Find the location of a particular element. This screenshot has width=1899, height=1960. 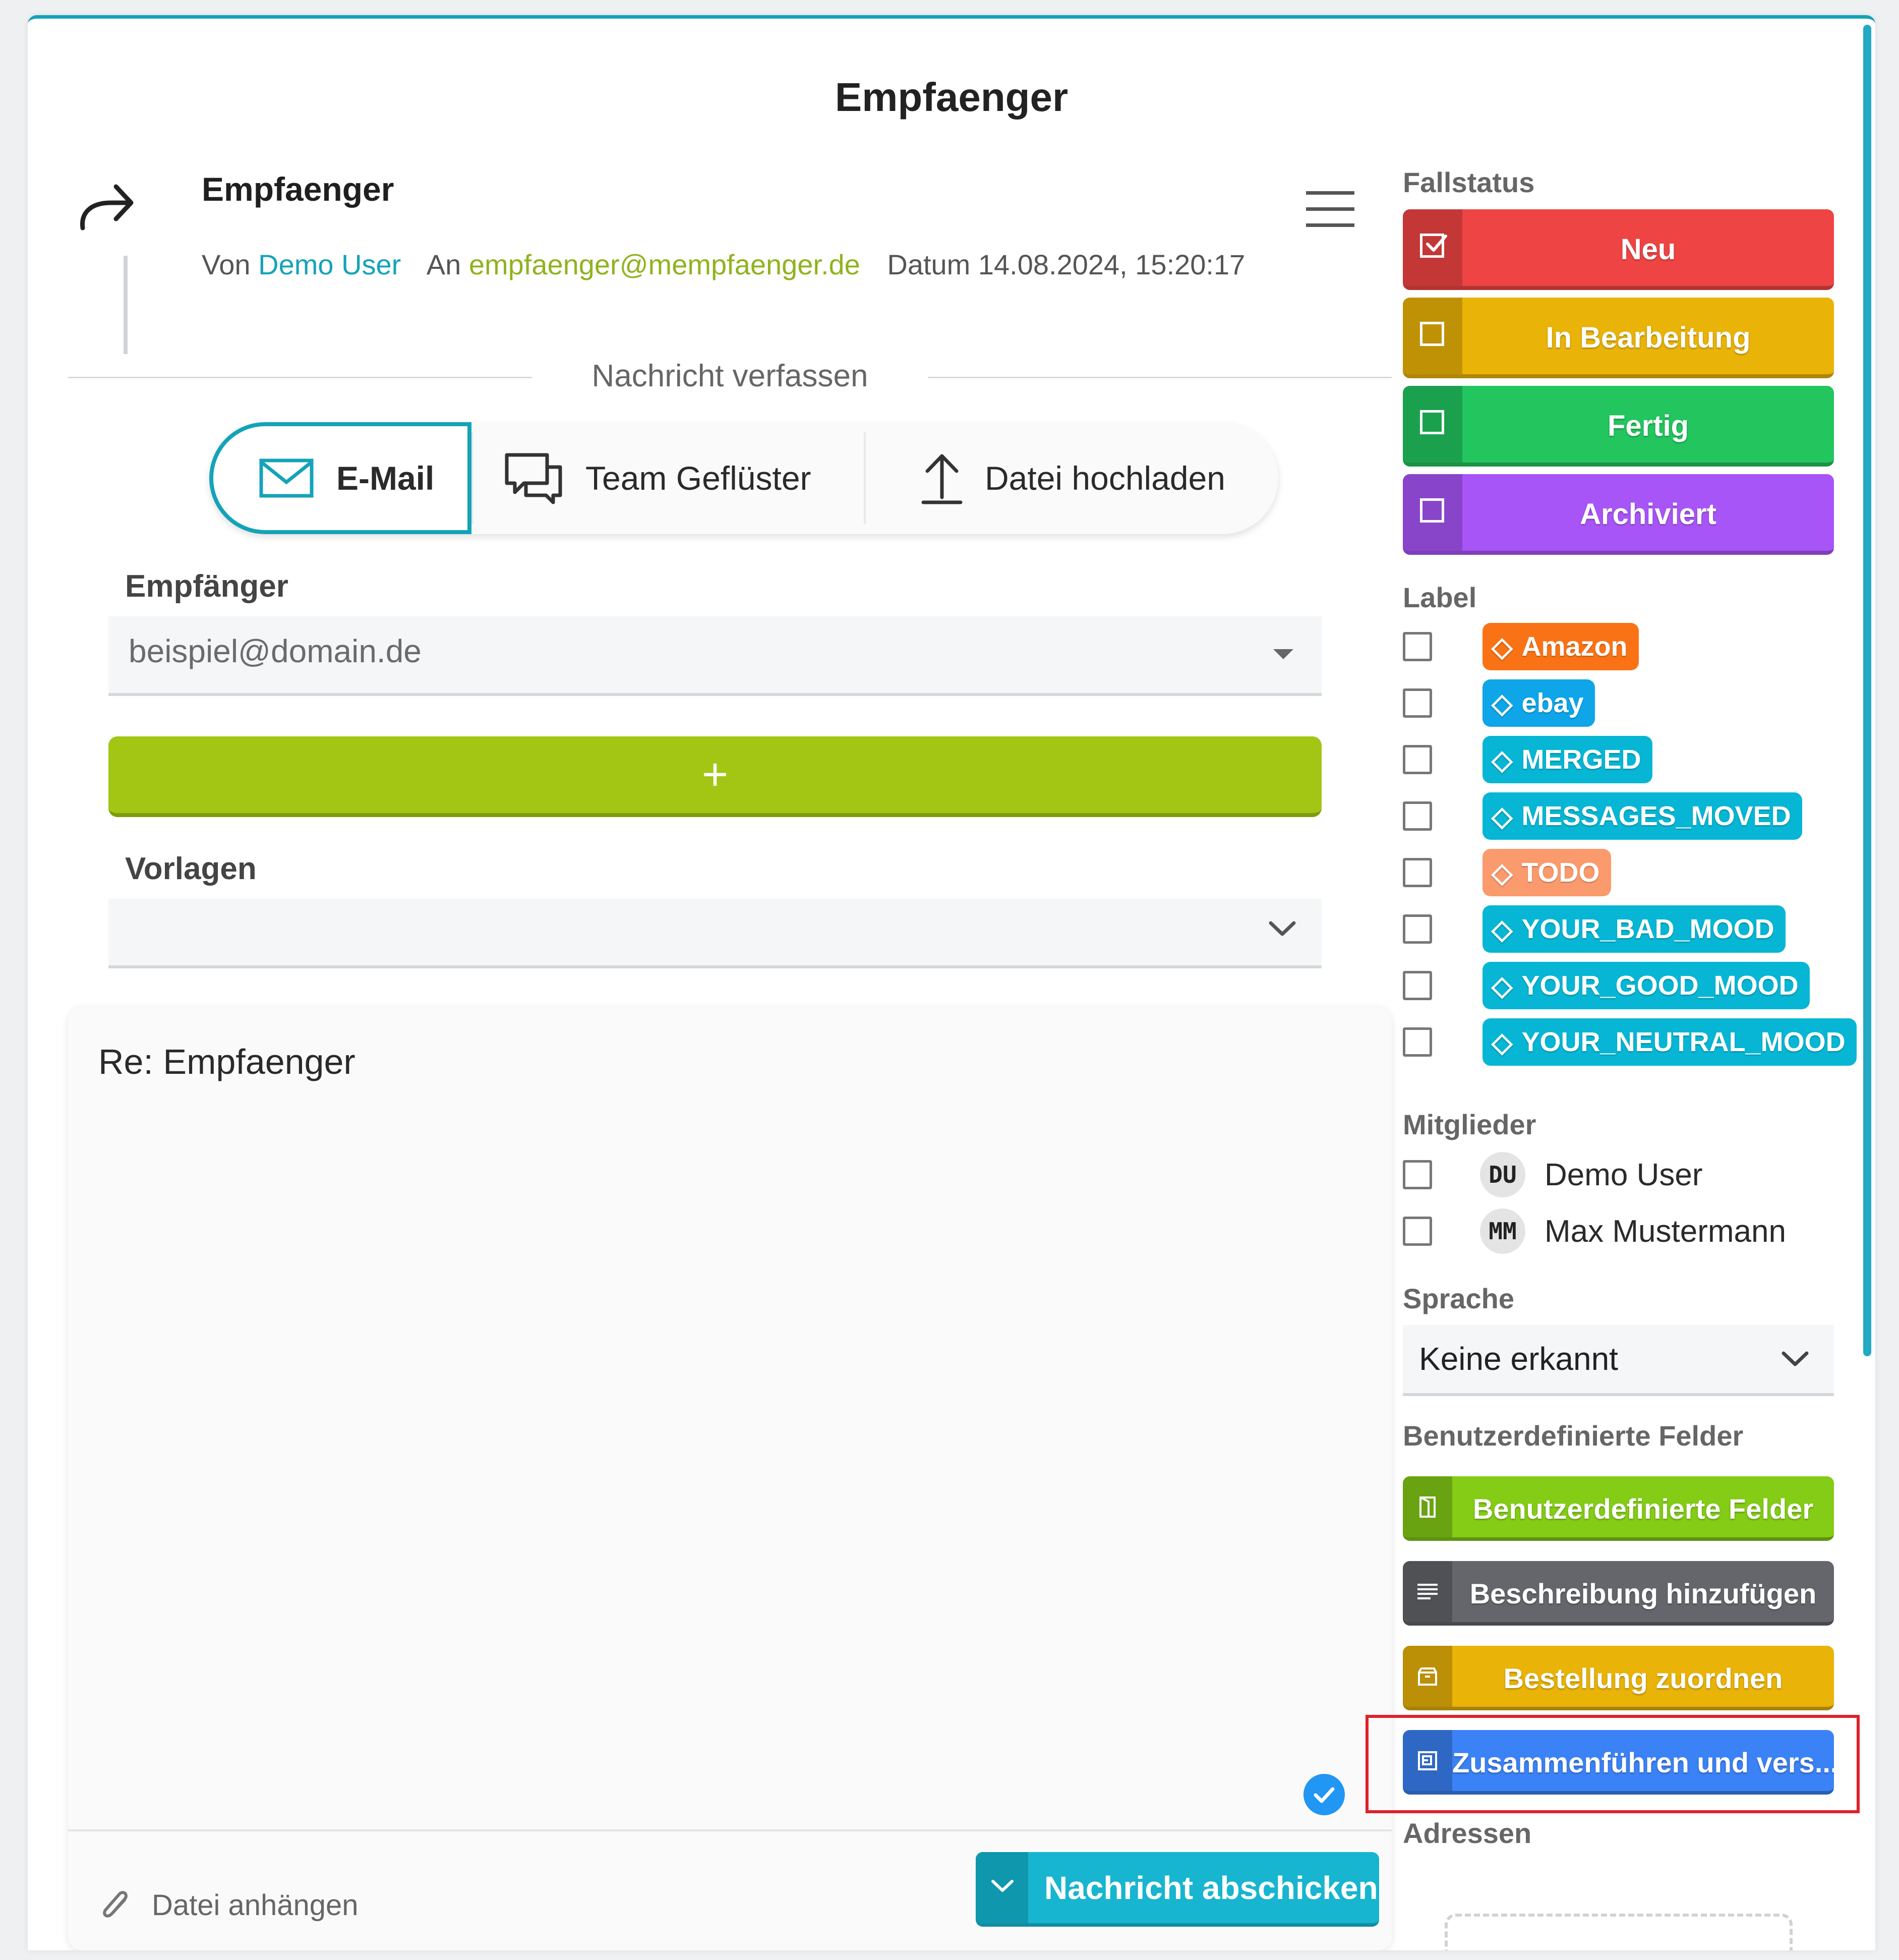

label-name: YOUR_NEUTRAL_MOOD is located at coordinates (1683, 1042).